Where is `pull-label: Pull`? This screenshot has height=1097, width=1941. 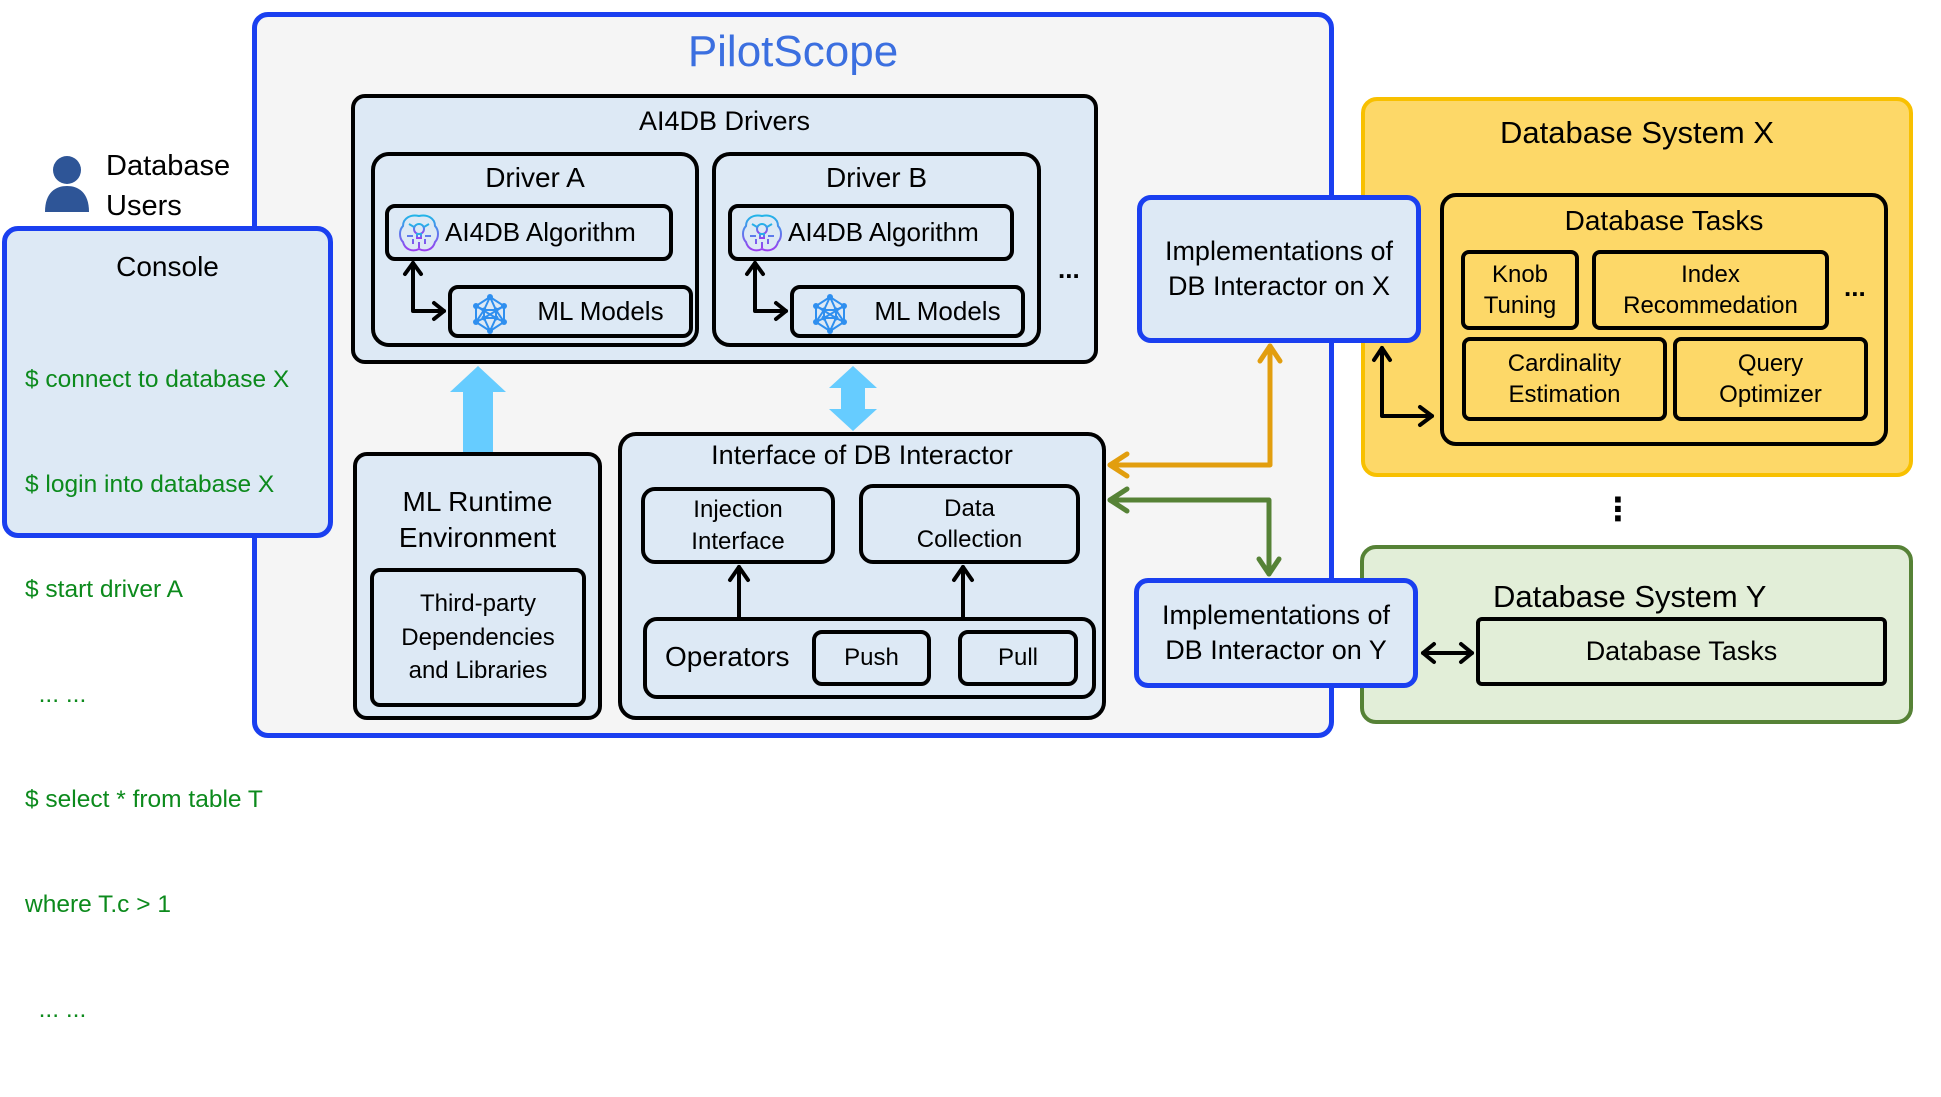
pull-label: Pull is located at coordinates (1018, 657).